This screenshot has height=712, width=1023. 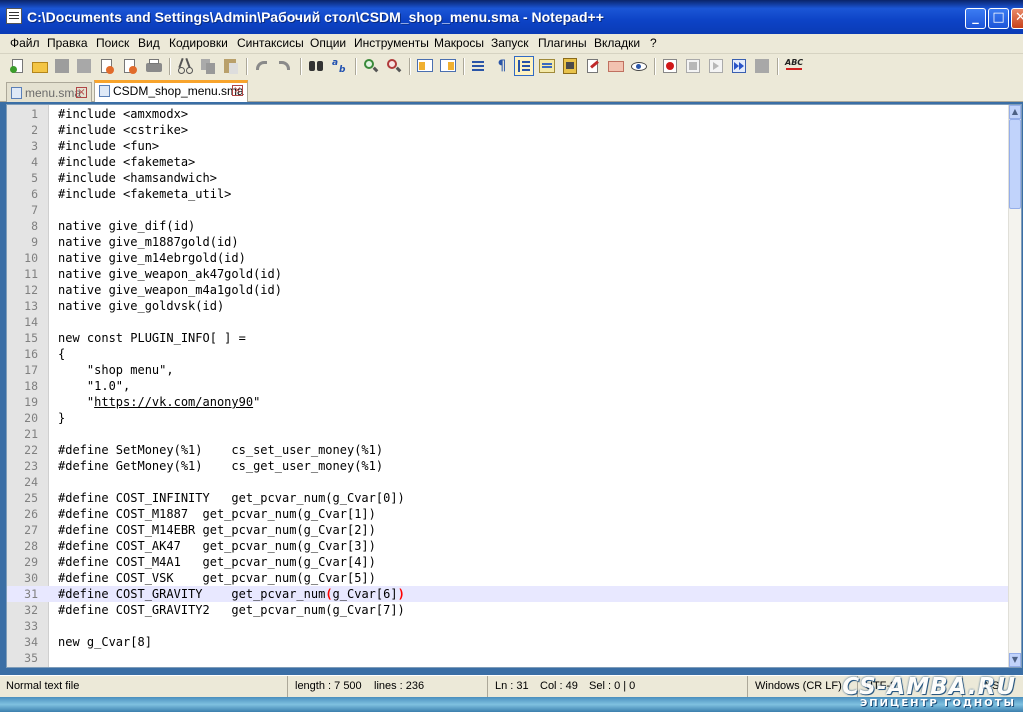 I want to click on code-line: 4 #include <fakemeta>, so click(x=508, y=162).